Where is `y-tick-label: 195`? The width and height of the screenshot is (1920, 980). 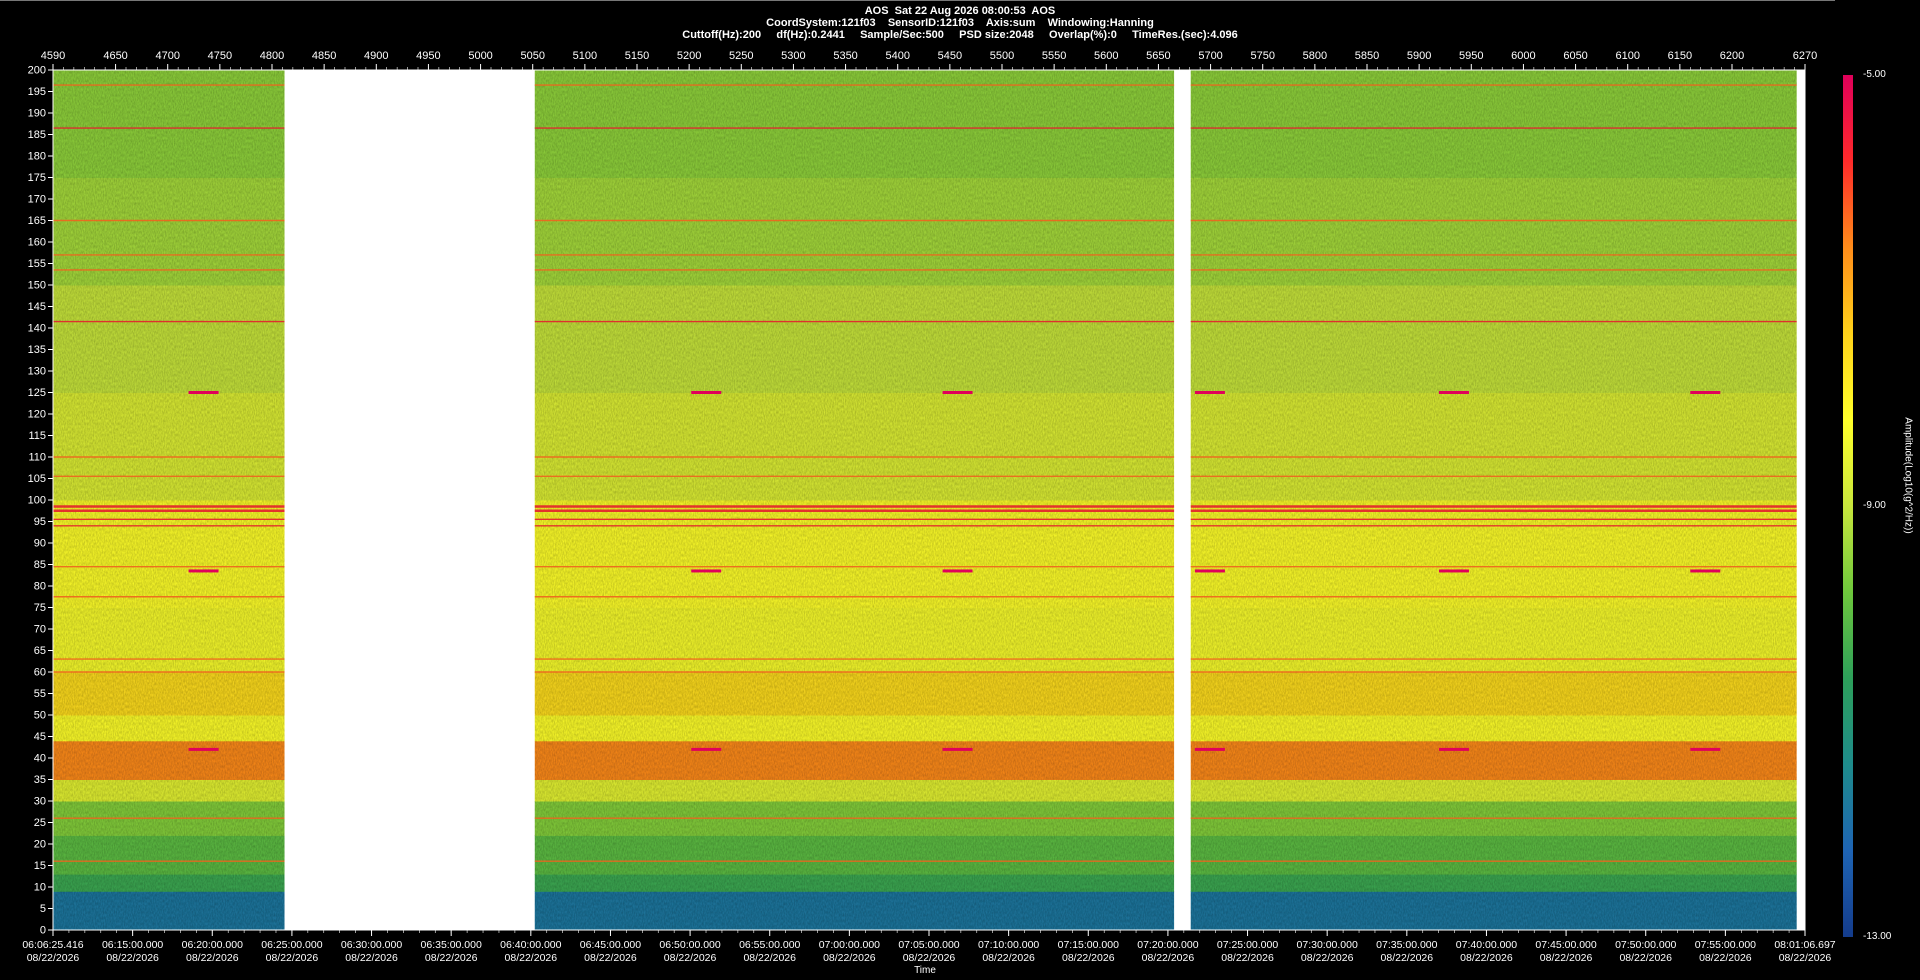
y-tick-label: 195 is located at coordinates (37, 92).